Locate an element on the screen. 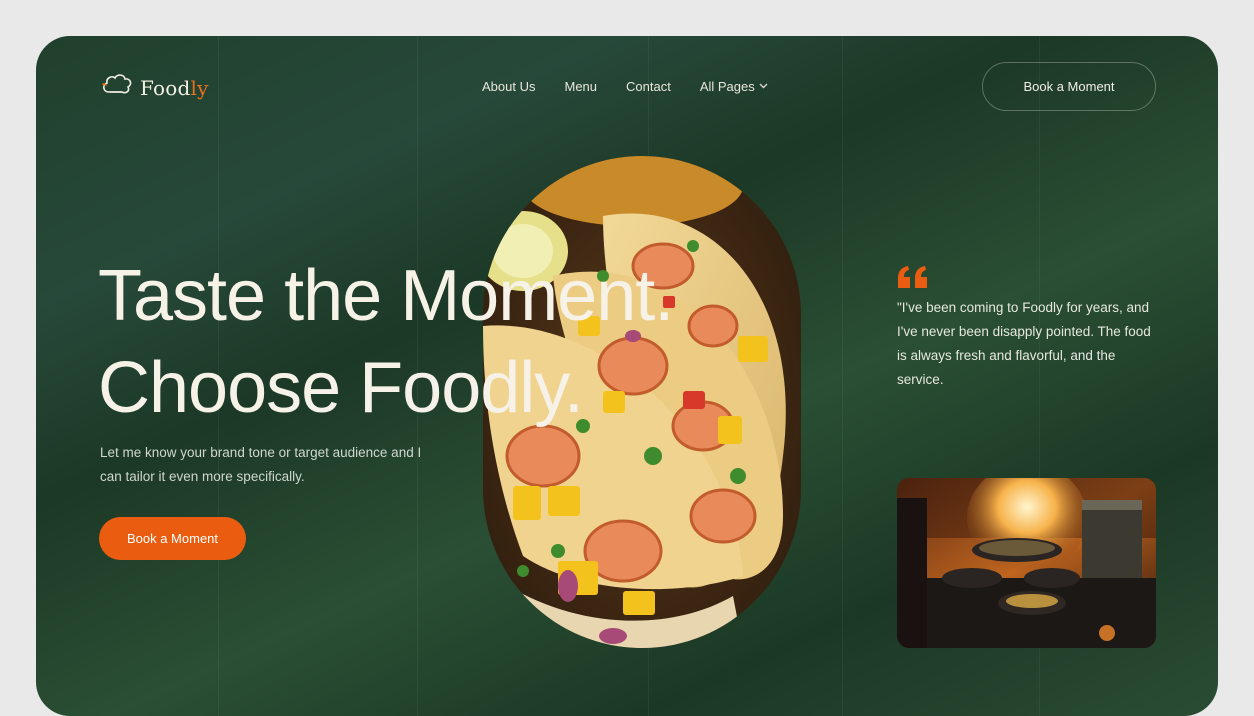 Image resolution: width=1254 pixels, height=716 pixels. nav-item-contact: Contact is located at coordinates (648, 86).